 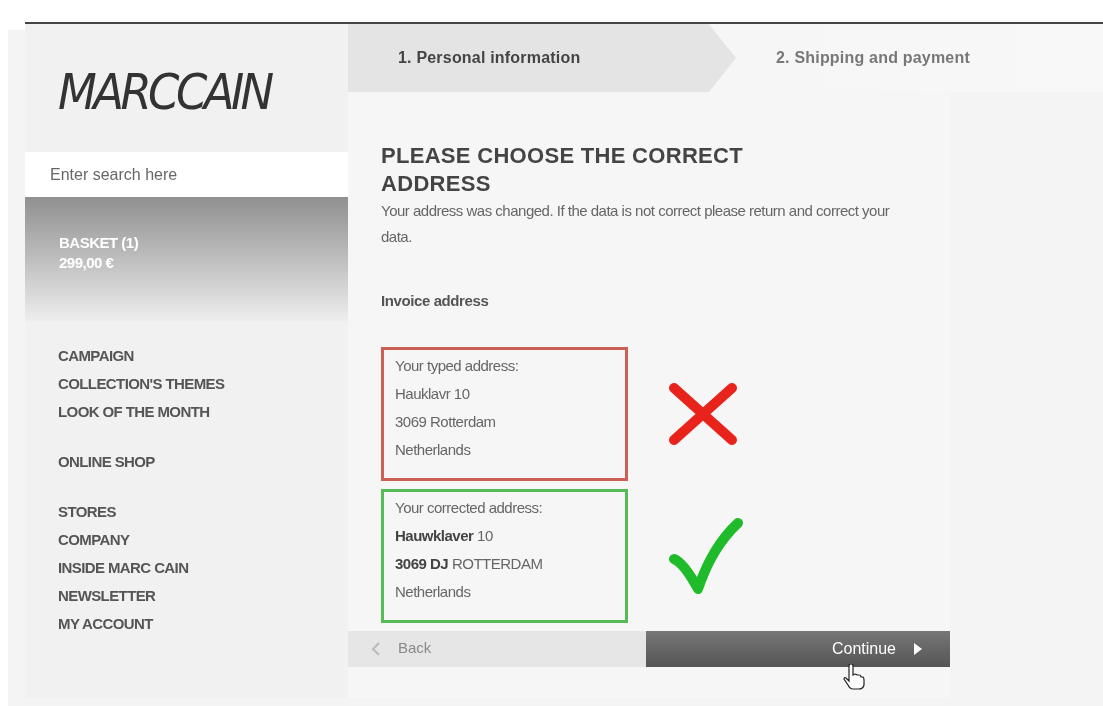 What do you see at coordinates (703, 413) in the screenshot?
I see `cross-icon` at bounding box center [703, 413].